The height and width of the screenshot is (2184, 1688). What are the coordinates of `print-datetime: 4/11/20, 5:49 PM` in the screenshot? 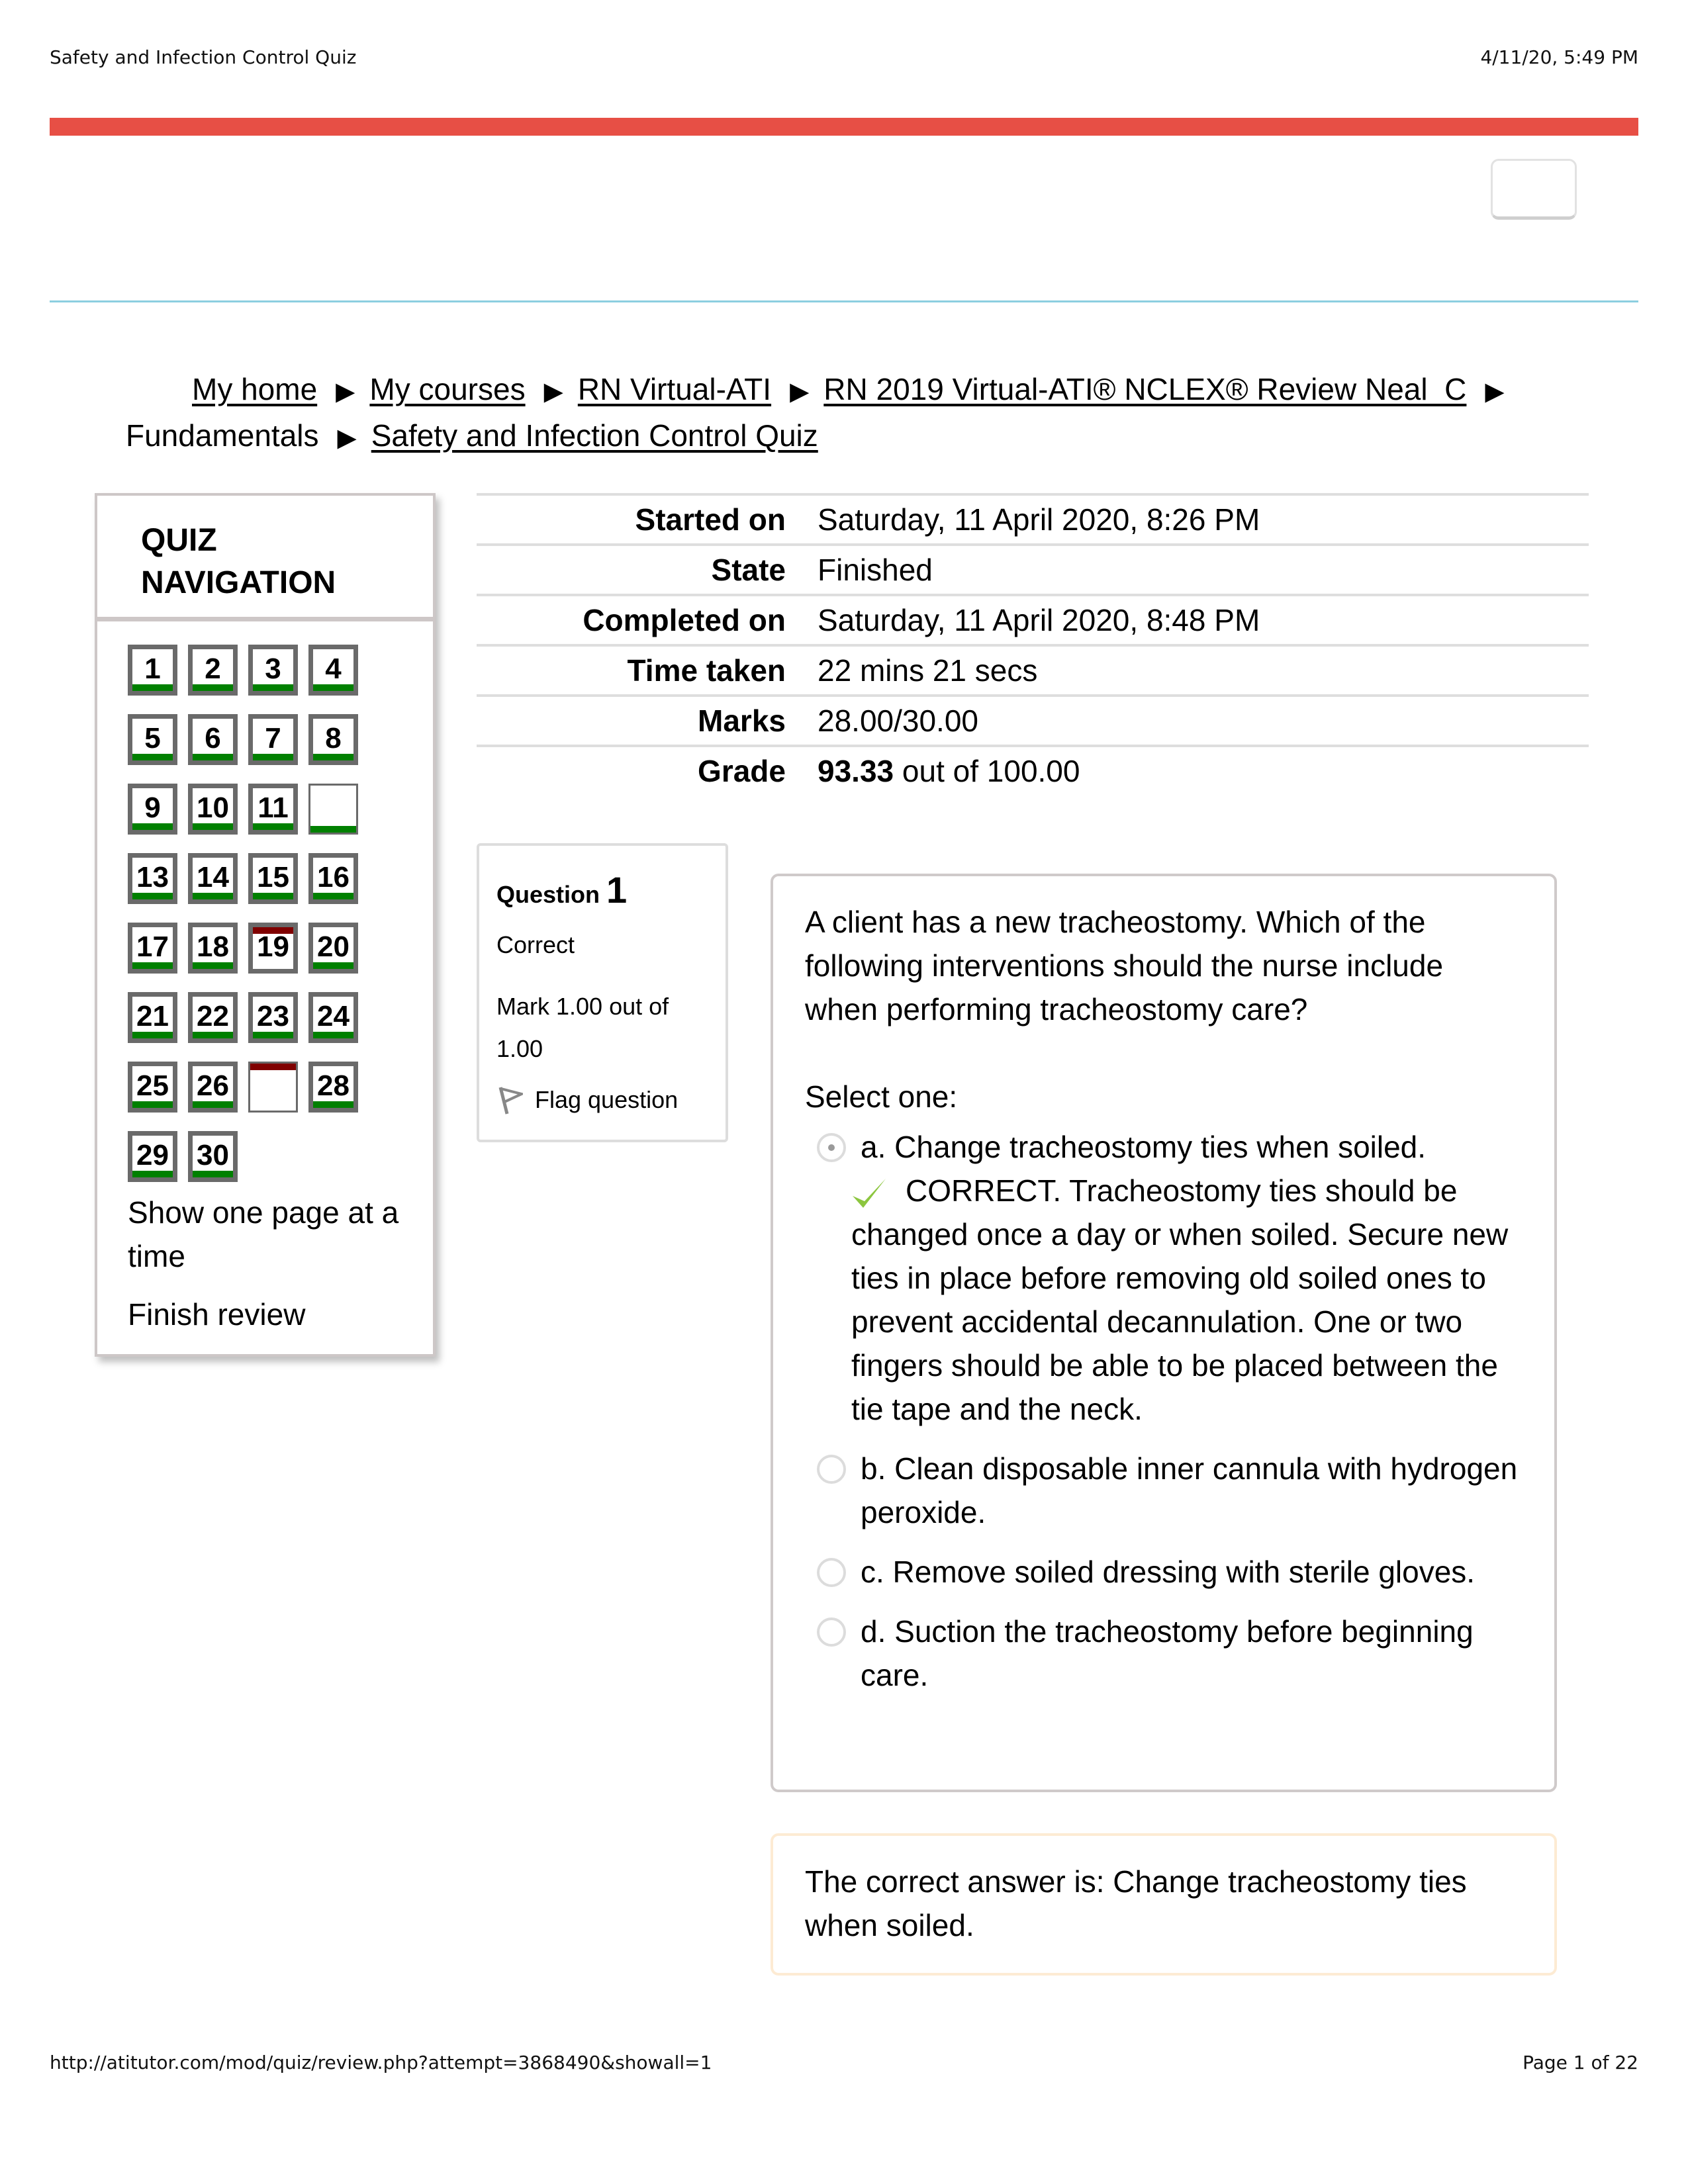 It's located at (1559, 57).